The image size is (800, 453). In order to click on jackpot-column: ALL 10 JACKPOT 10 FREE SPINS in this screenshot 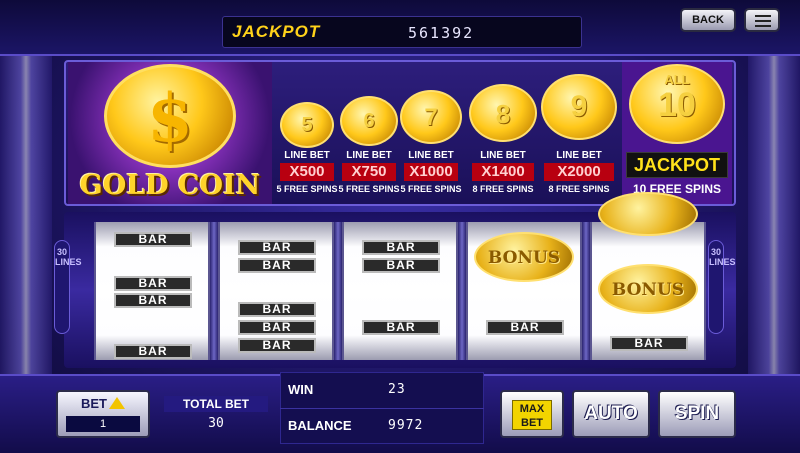, I will do `click(677, 133)`.